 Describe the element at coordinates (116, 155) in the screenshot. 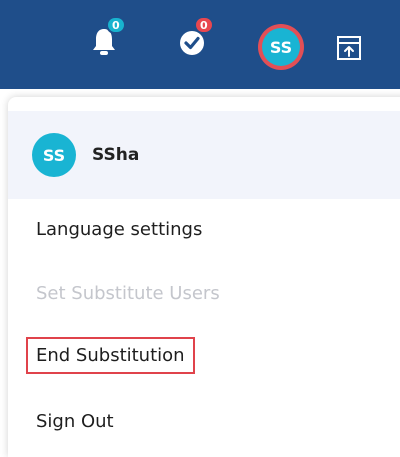

I see `menu-user-name: SSha` at that location.